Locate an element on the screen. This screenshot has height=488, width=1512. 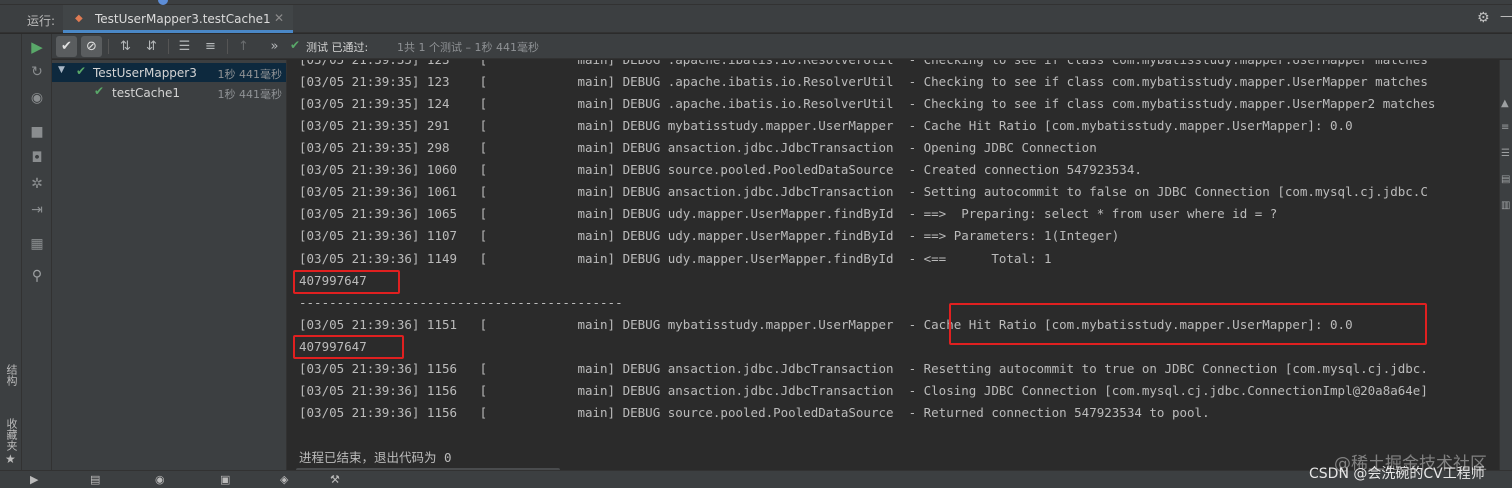
tree-item-testusermapper3: ▼ ✔ TestUserMapper3 1秒 441毫秒 is located at coordinates (169, 72).